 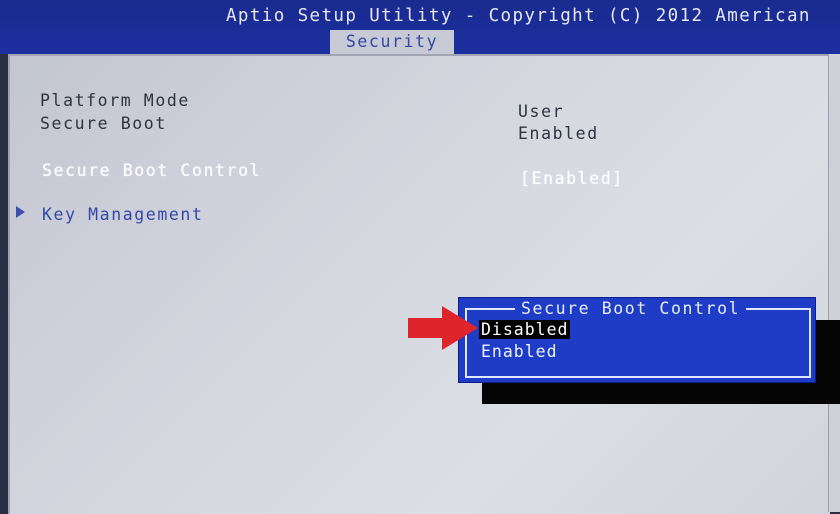 What do you see at coordinates (115, 100) in the screenshot?
I see `platform-mode-label: Platform Mode` at bounding box center [115, 100].